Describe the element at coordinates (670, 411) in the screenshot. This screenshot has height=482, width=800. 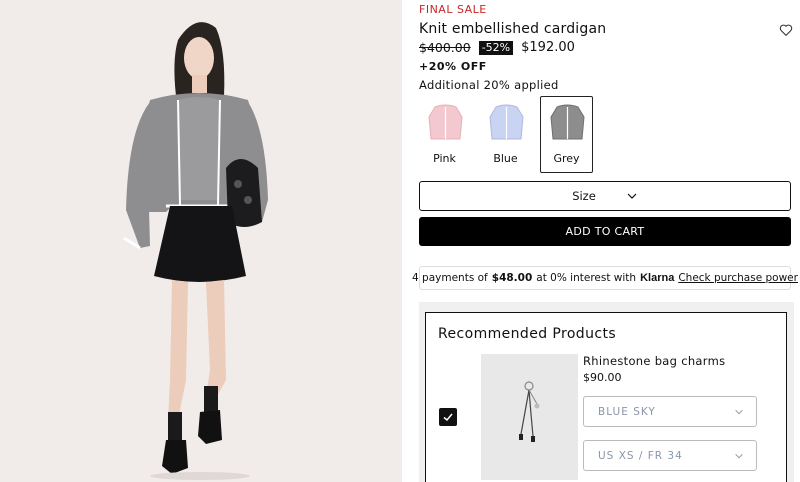
I see `item-color-select: BLUE SKY` at that location.